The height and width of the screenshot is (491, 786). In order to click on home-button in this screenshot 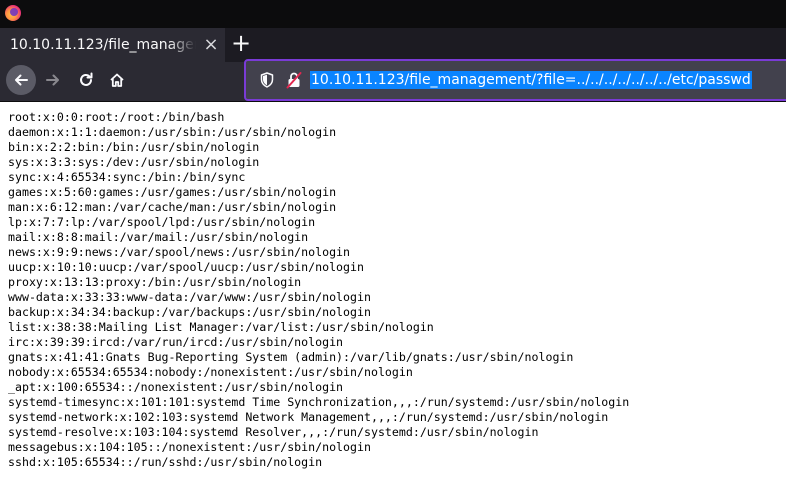, I will do `click(117, 80)`.